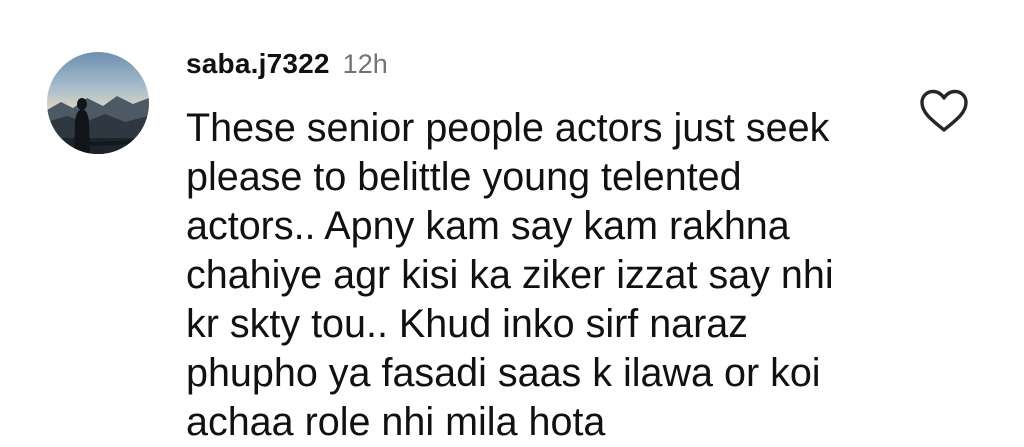 This screenshot has width=1024, height=447. I want to click on comment-header: saba.j7322 12h, so click(287, 68).